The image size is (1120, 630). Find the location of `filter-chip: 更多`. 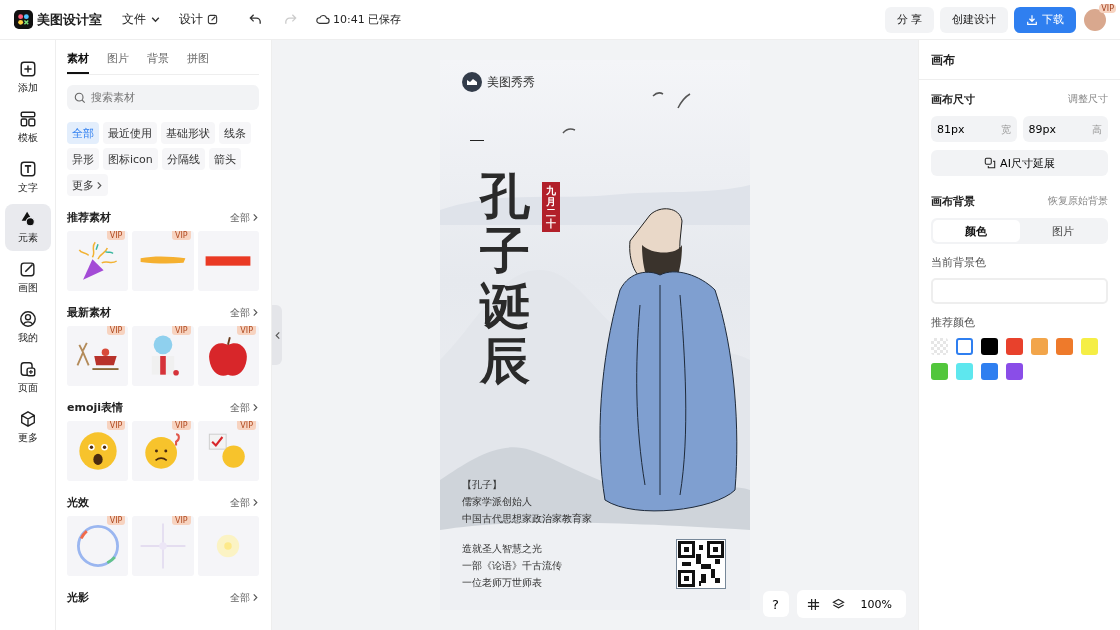

filter-chip: 更多 is located at coordinates (87, 185).